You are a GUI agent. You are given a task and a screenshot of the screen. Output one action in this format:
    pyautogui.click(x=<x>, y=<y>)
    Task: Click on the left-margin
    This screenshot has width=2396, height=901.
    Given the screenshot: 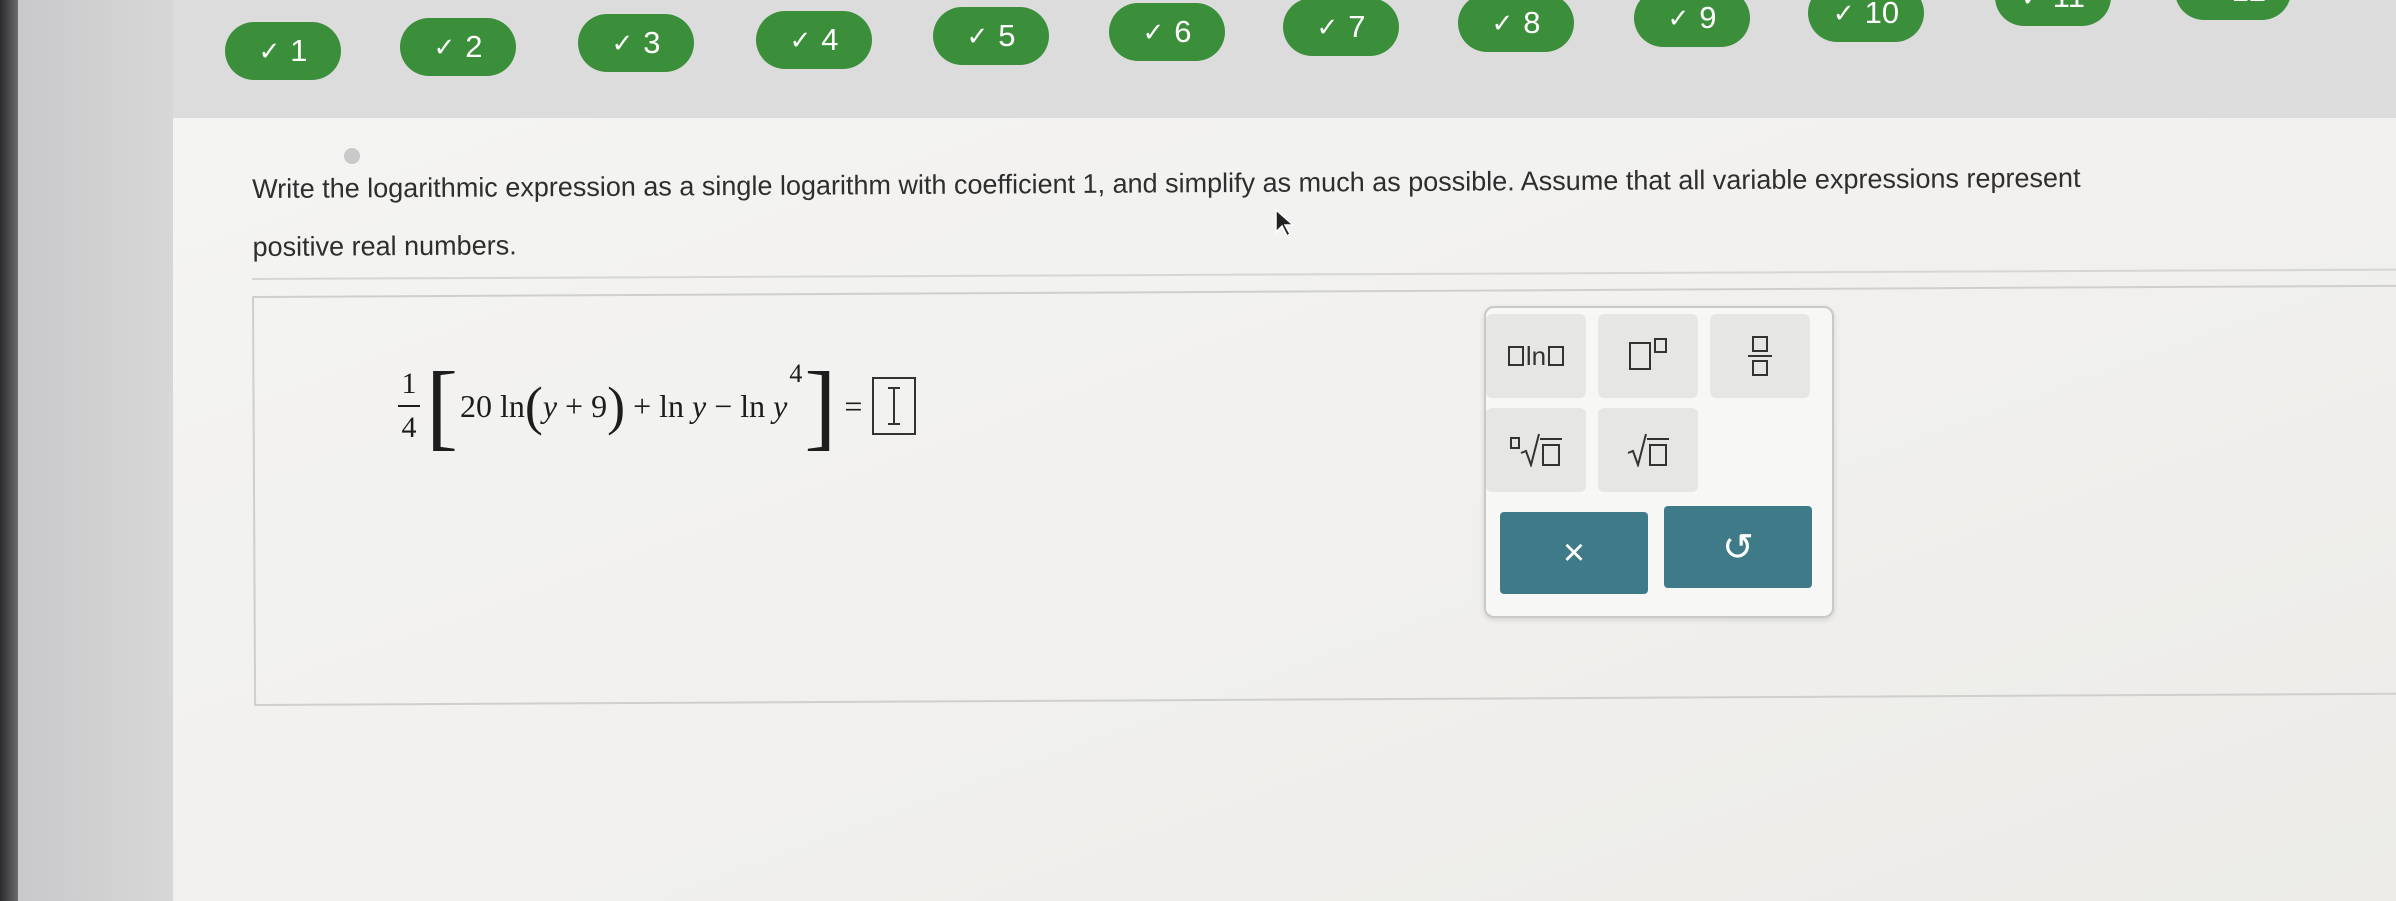 What is the action you would take?
    pyautogui.click(x=95, y=450)
    